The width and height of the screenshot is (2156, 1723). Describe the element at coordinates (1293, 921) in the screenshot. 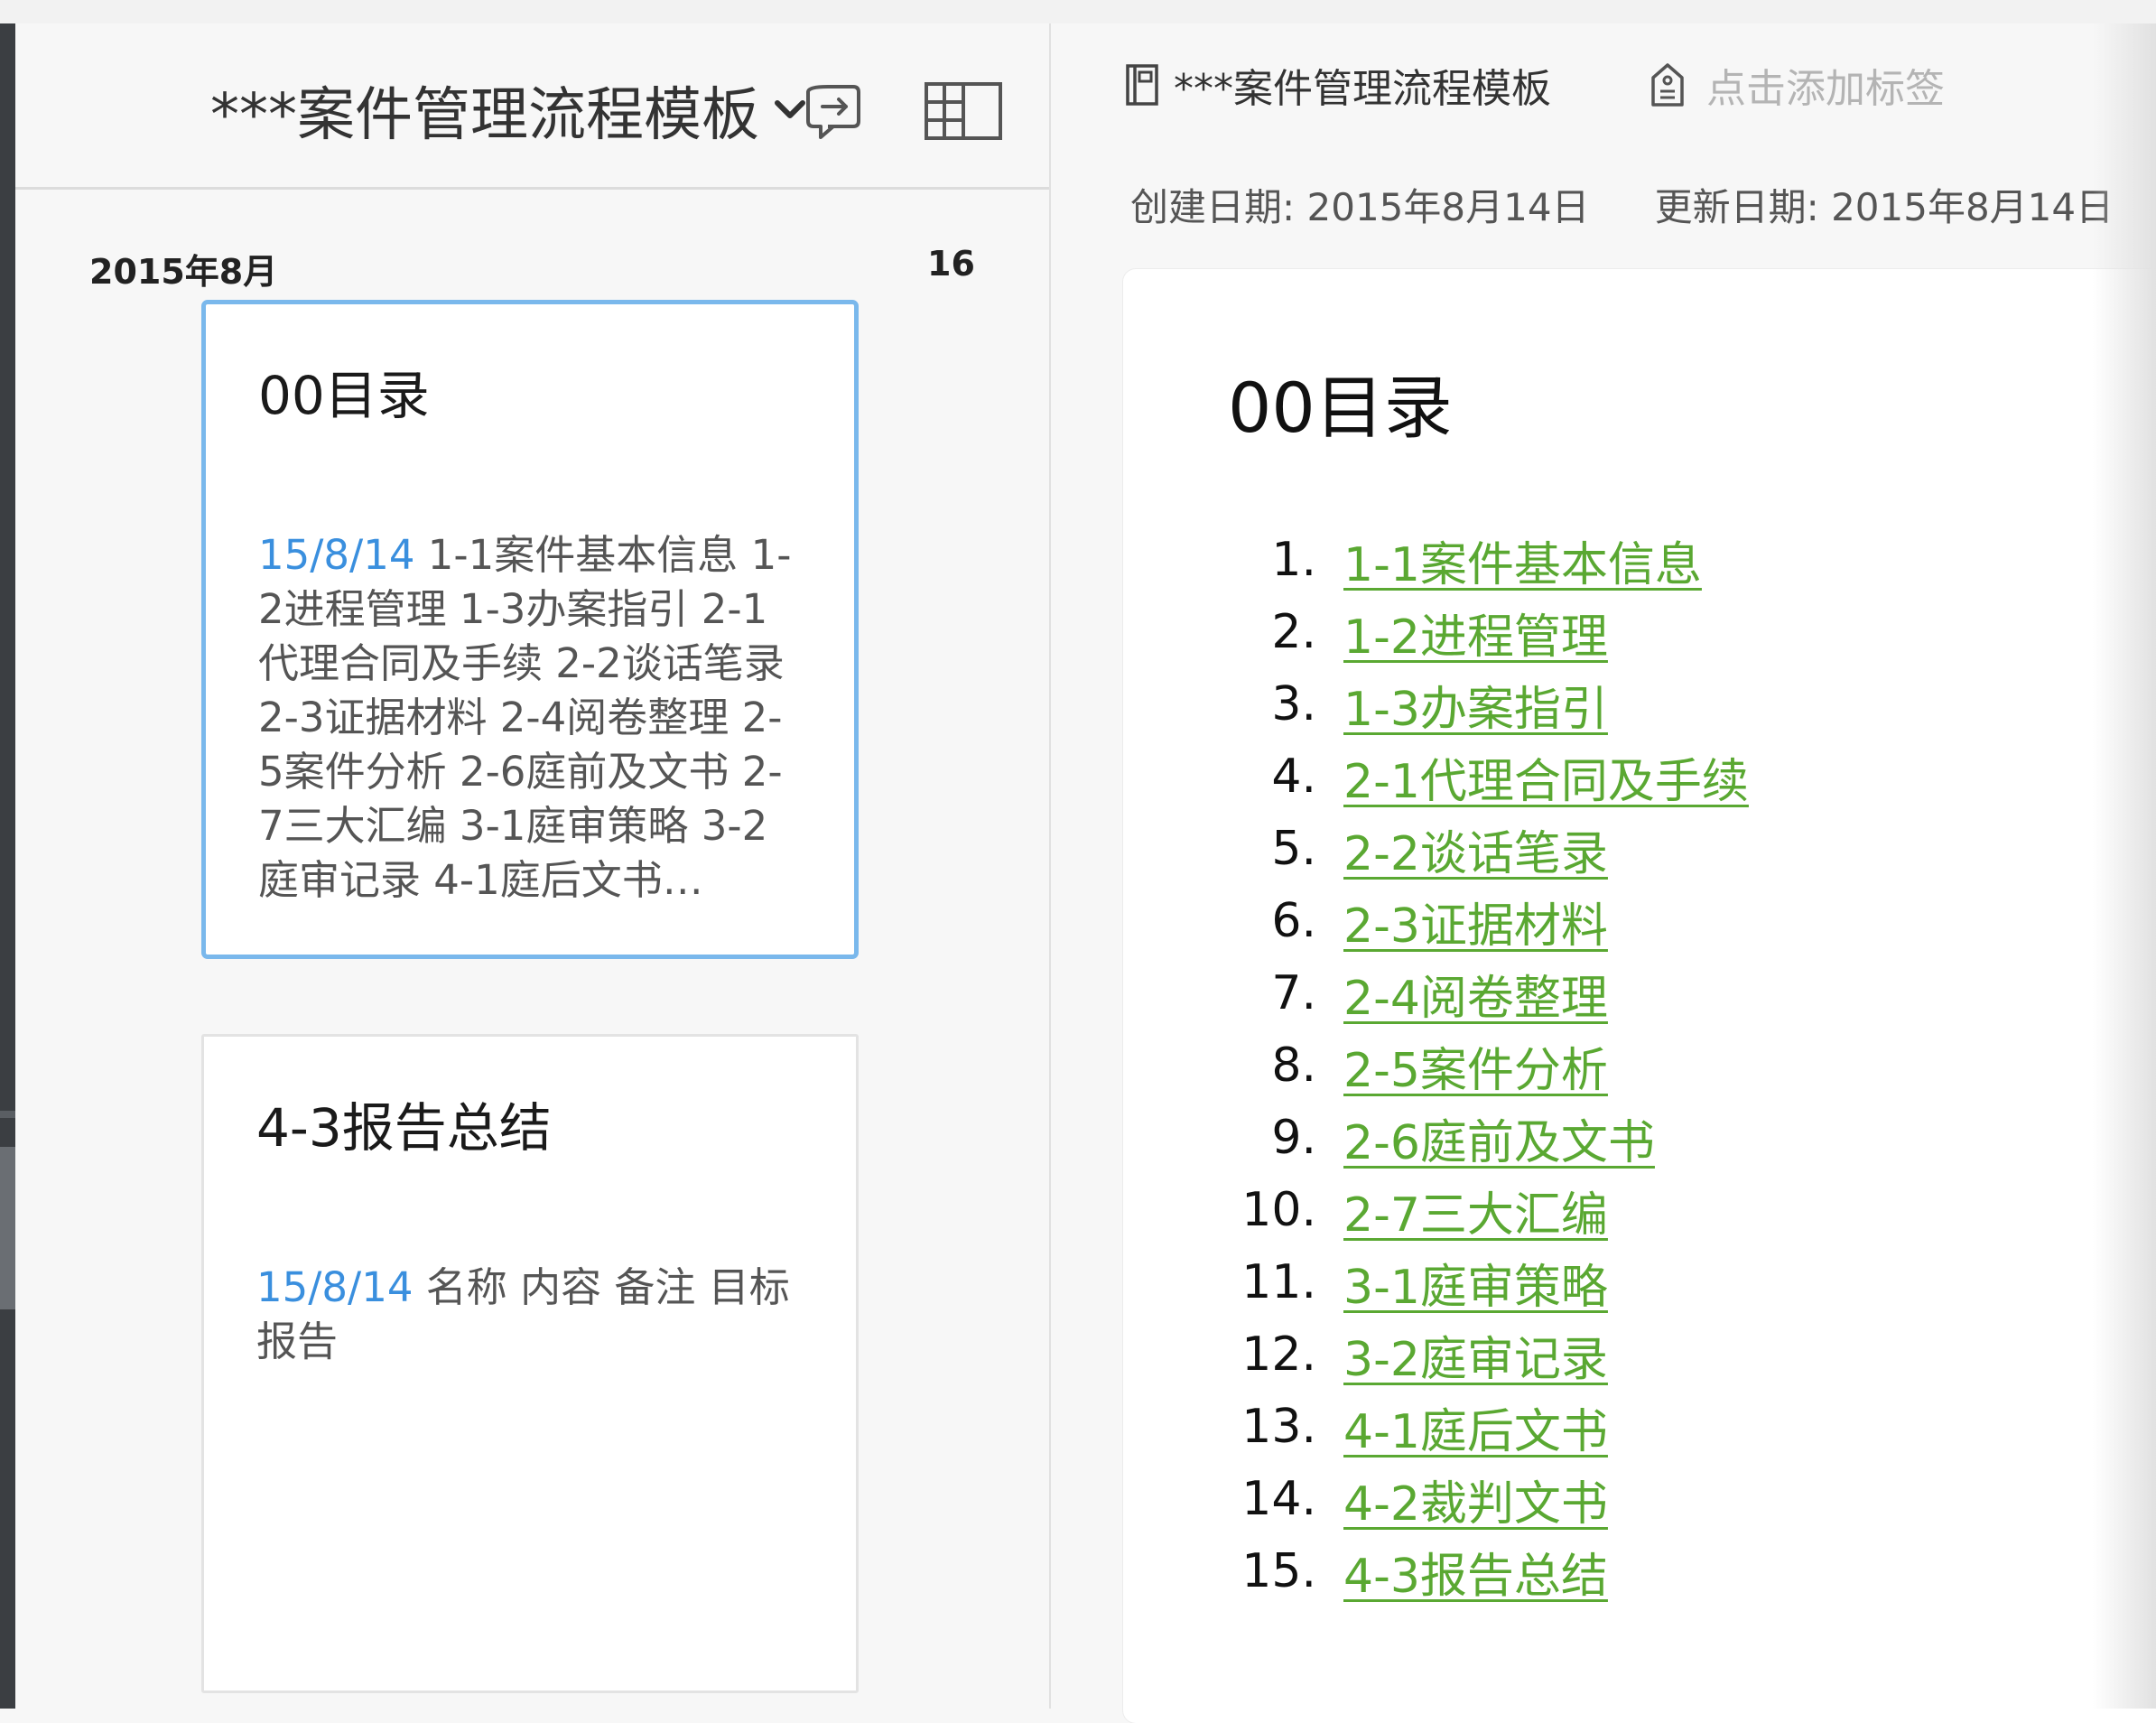

I see `toc-item-number: 6.` at that location.